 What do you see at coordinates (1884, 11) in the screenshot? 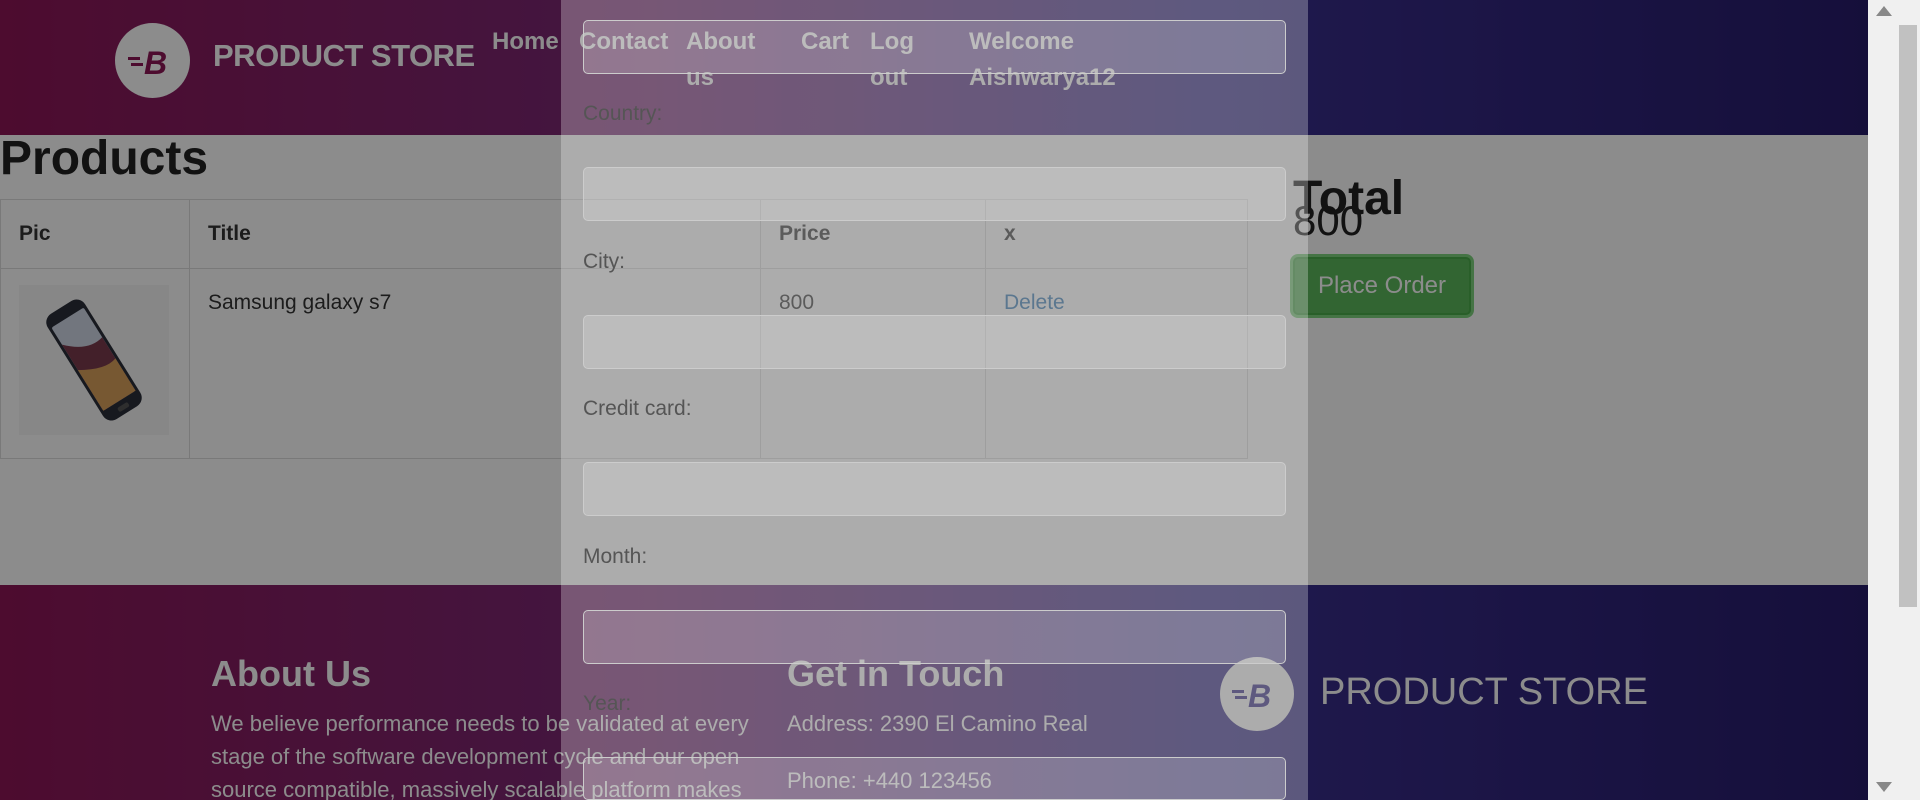
I see `scroll-up-arrow-icon` at bounding box center [1884, 11].